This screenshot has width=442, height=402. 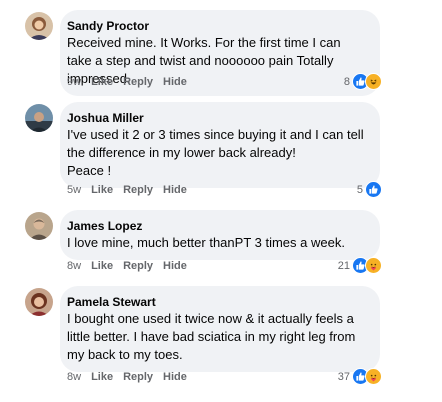 What do you see at coordinates (217, 226) in the screenshot?
I see `comment-author: James Lopez` at bounding box center [217, 226].